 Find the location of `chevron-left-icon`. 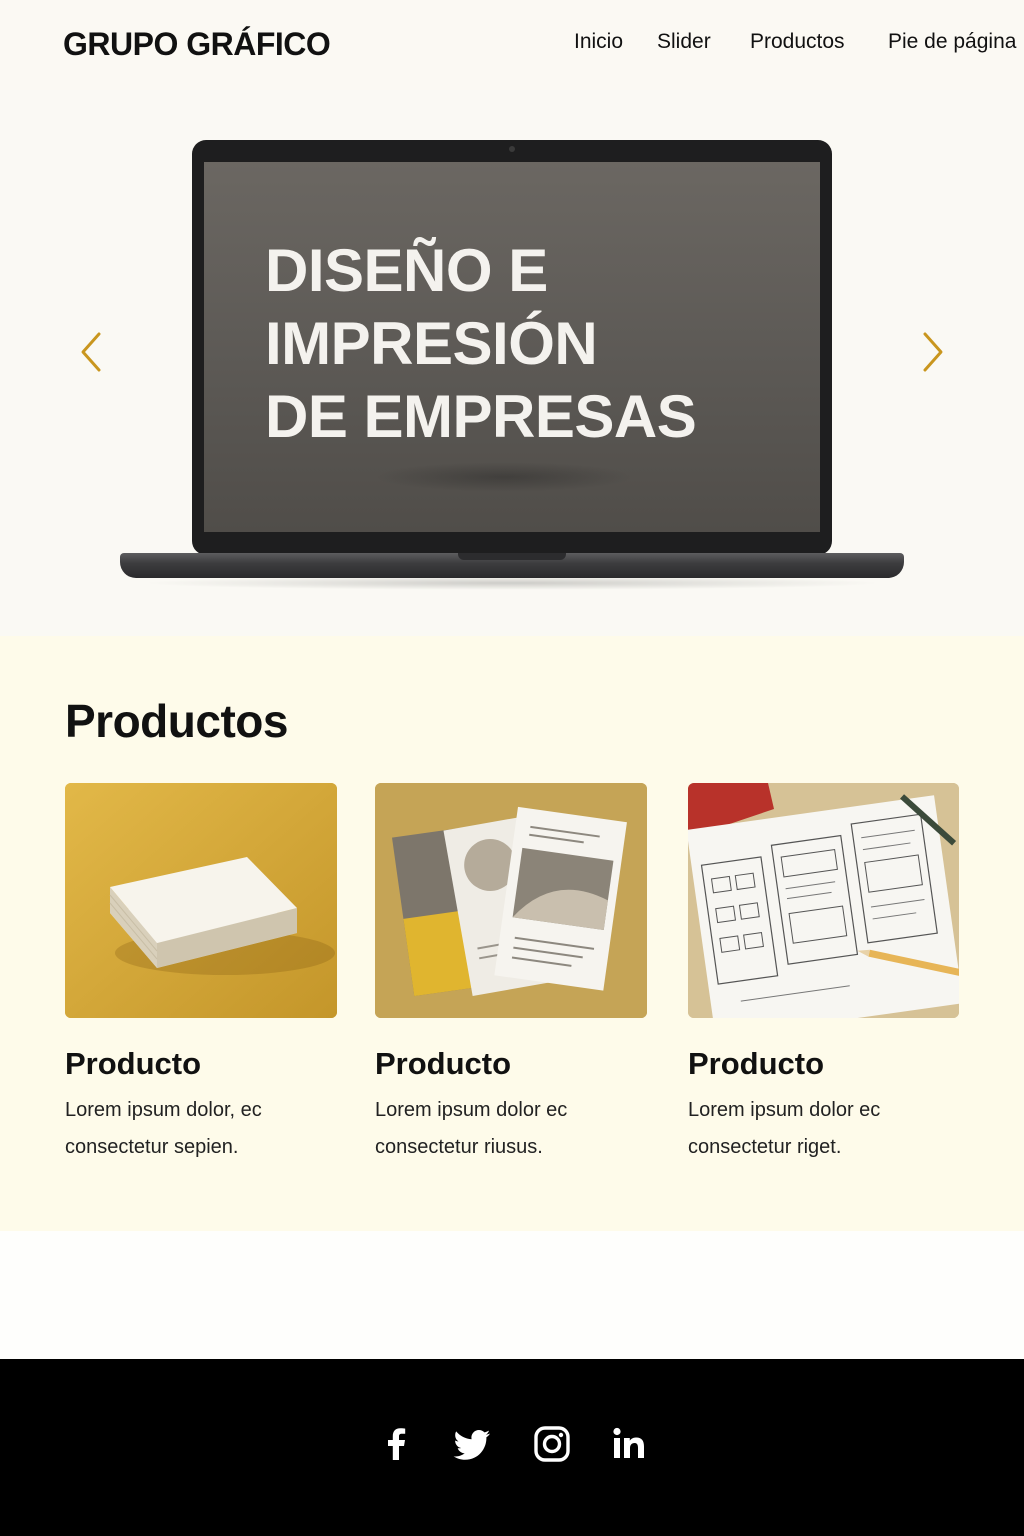

chevron-left-icon is located at coordinates (91, 352).